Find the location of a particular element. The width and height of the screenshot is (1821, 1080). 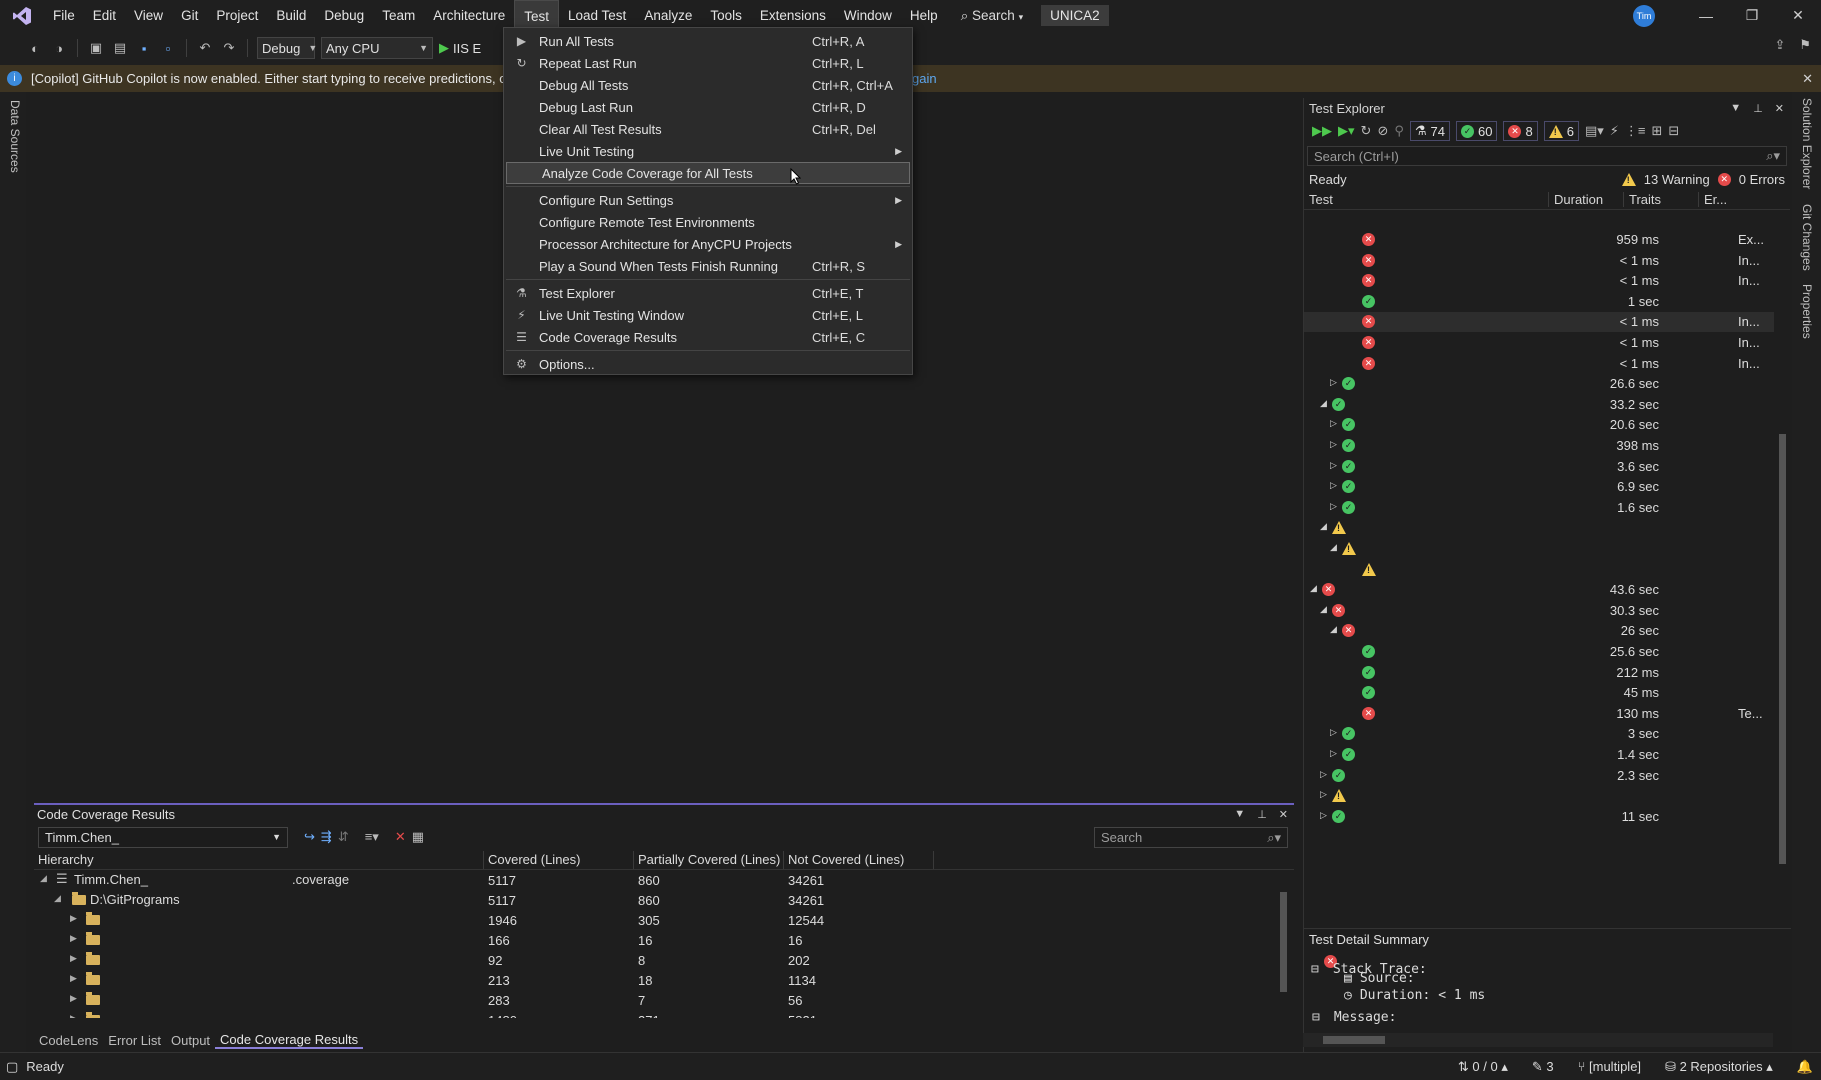

test-row: ▷ ✓ 11 sec is located at coordinates (1539, 817).